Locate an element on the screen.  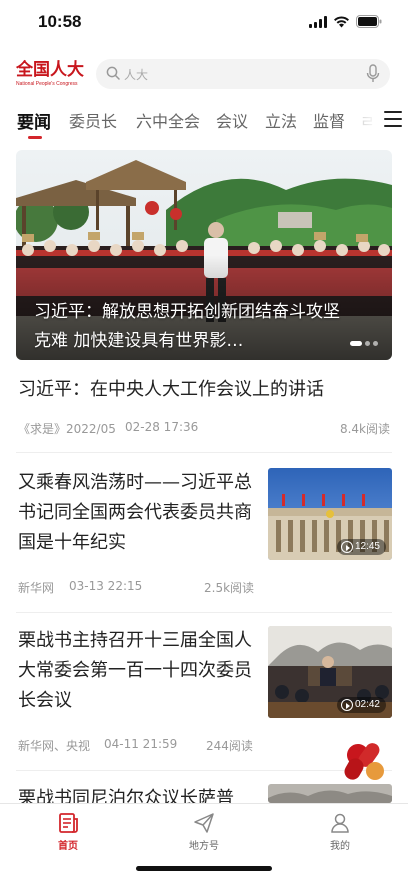
paper-plane-icon is located at coordinates (204, 823).